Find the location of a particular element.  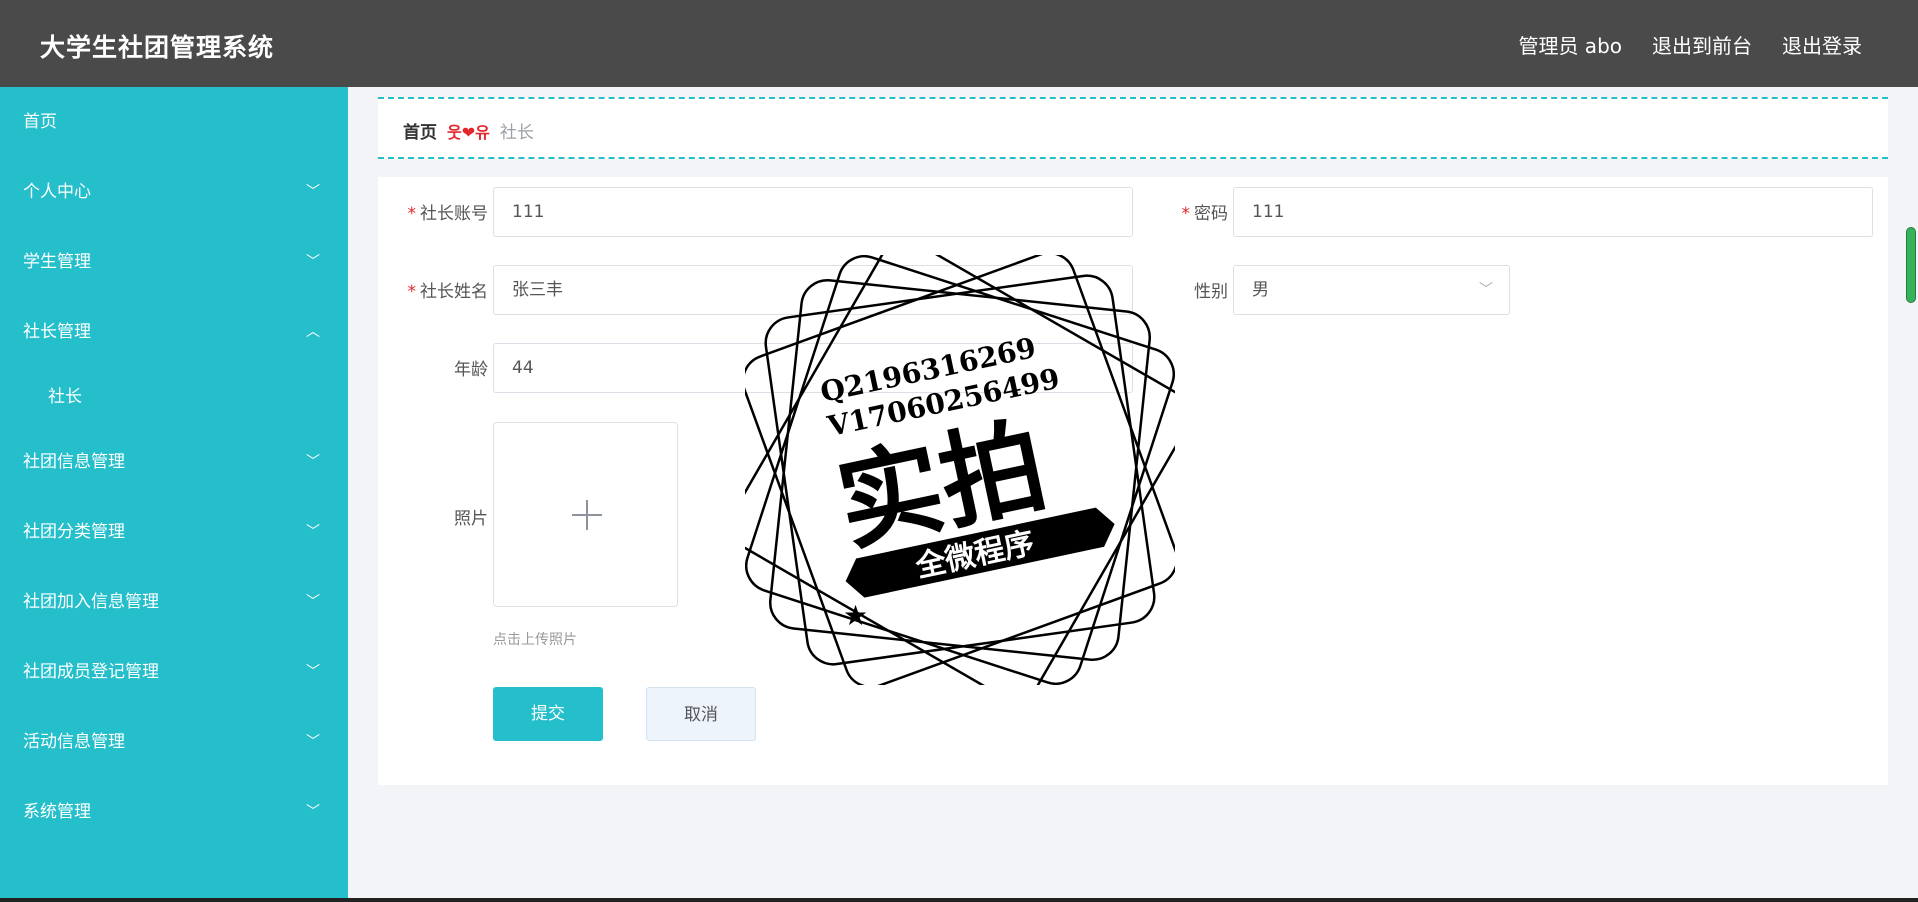

back-to-front-link: 退出到前台 is located at coordinates (1702, 44).